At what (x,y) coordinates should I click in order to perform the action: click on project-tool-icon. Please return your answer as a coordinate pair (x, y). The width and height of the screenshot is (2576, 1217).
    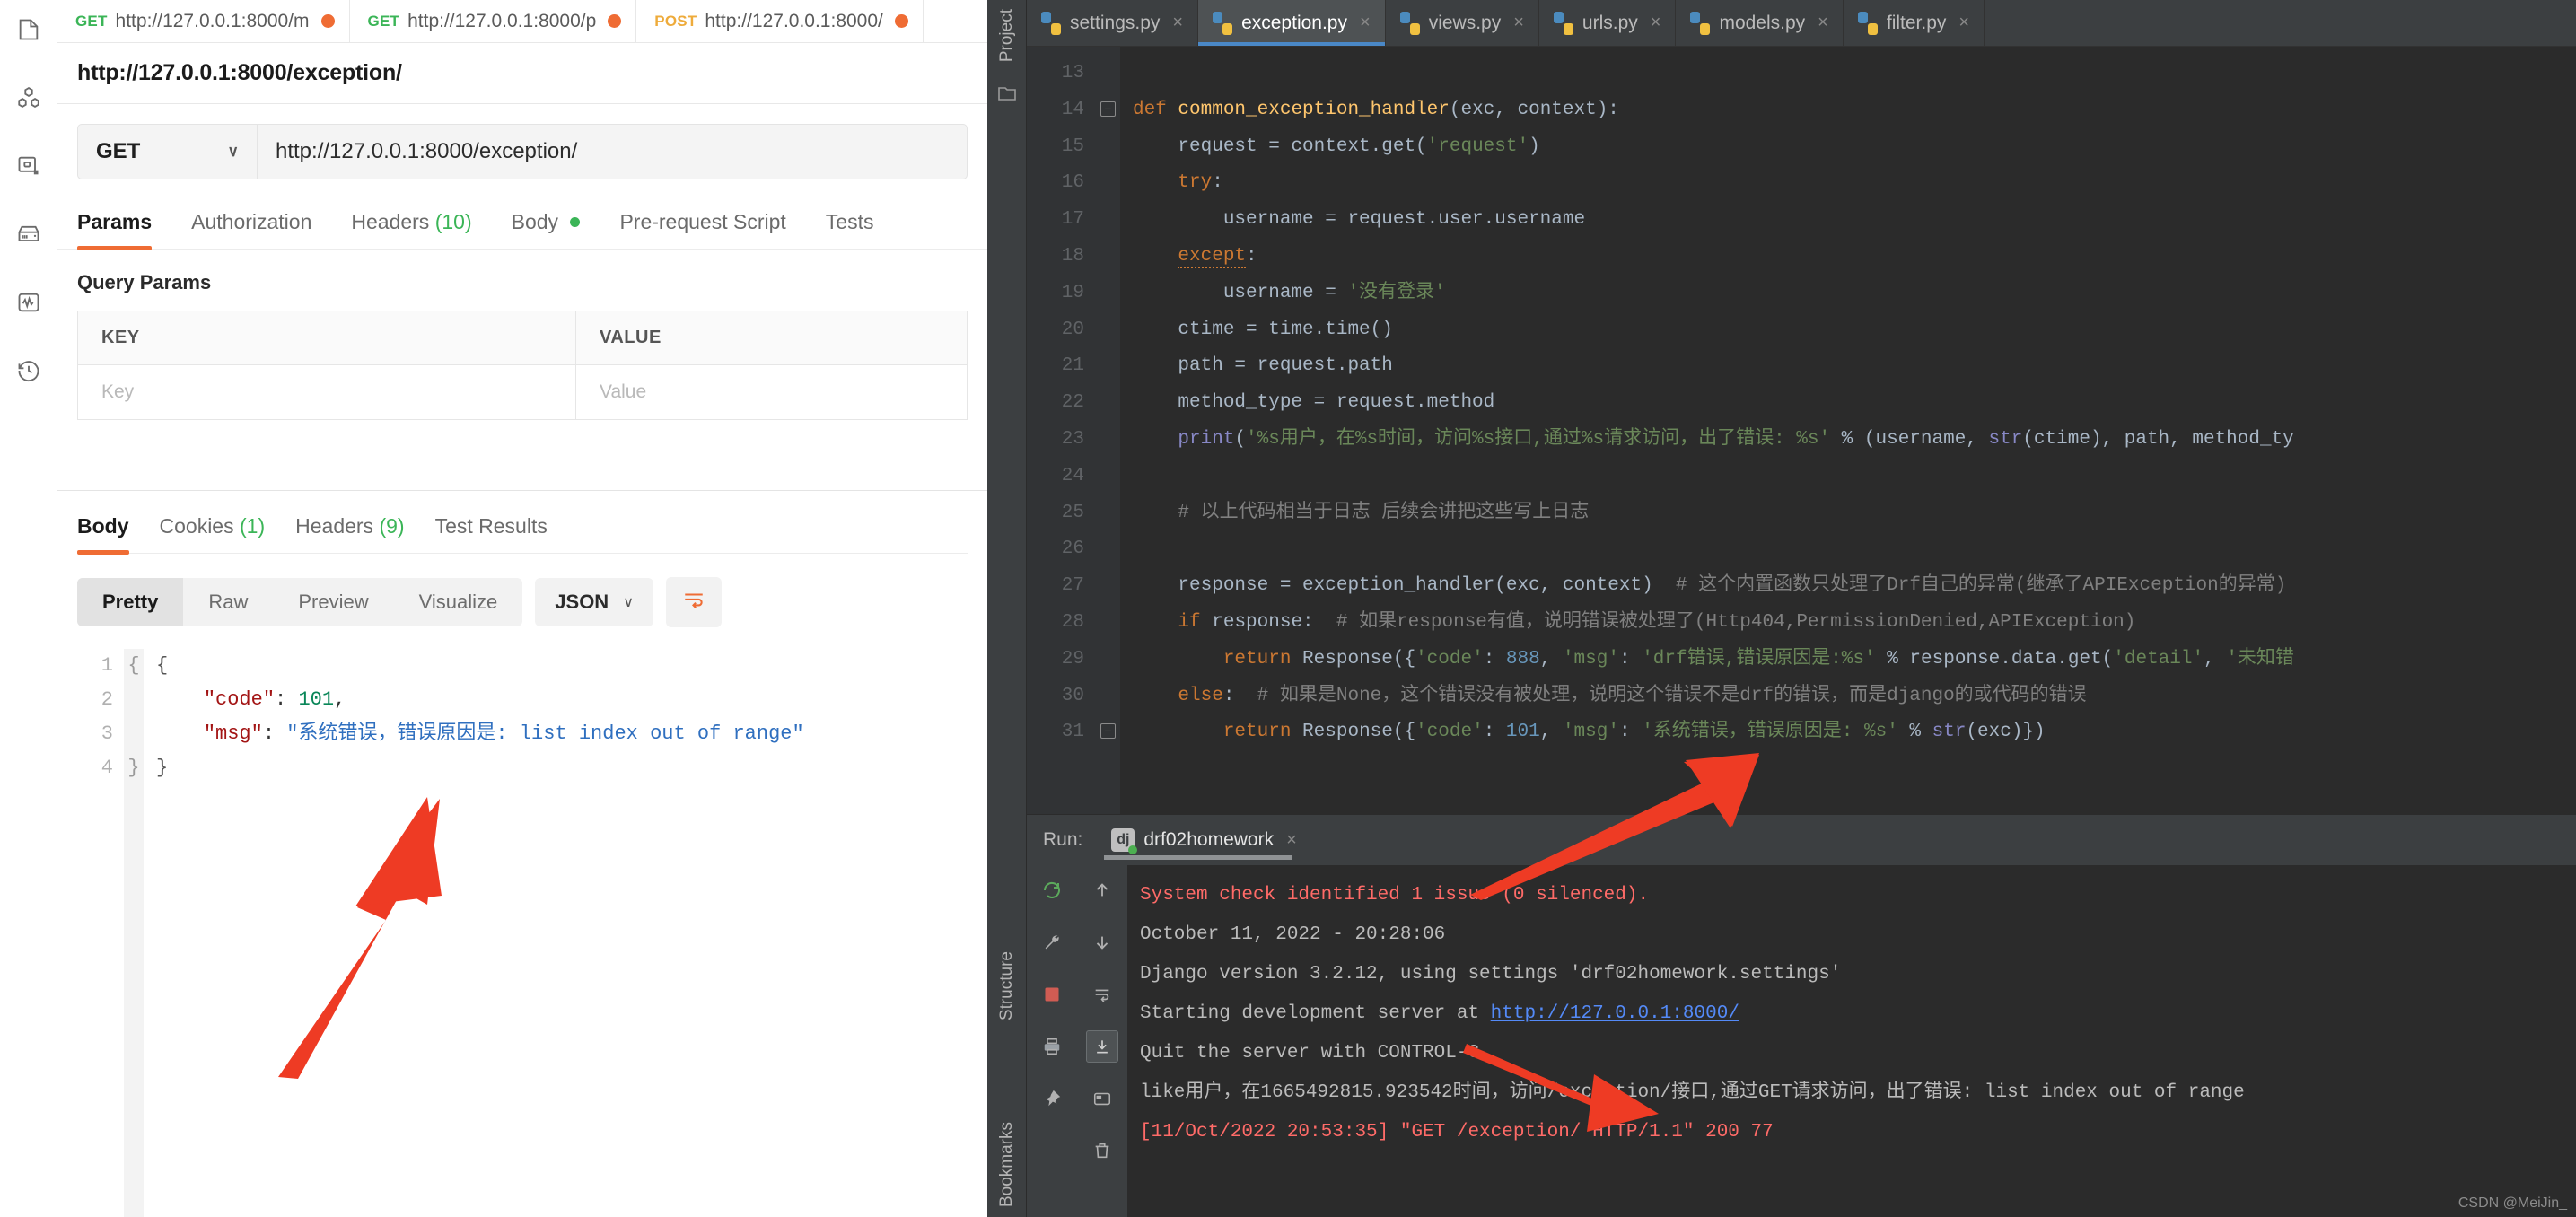
    Looking at the image, I should click on (1007, 96).